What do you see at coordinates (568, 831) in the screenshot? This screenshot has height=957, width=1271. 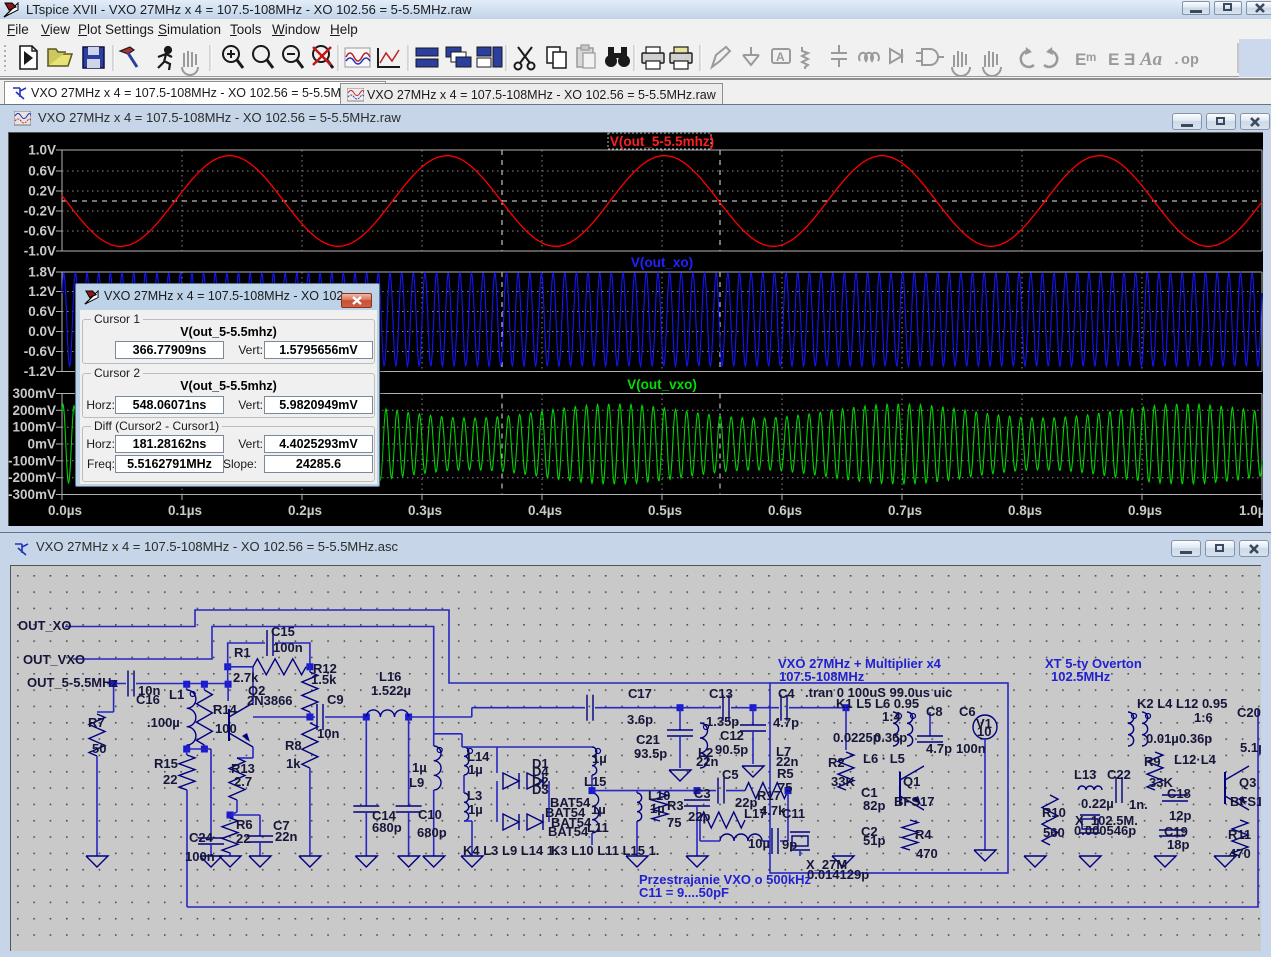 I see `svg-text: BAT54` at bounding box center [568, 831].